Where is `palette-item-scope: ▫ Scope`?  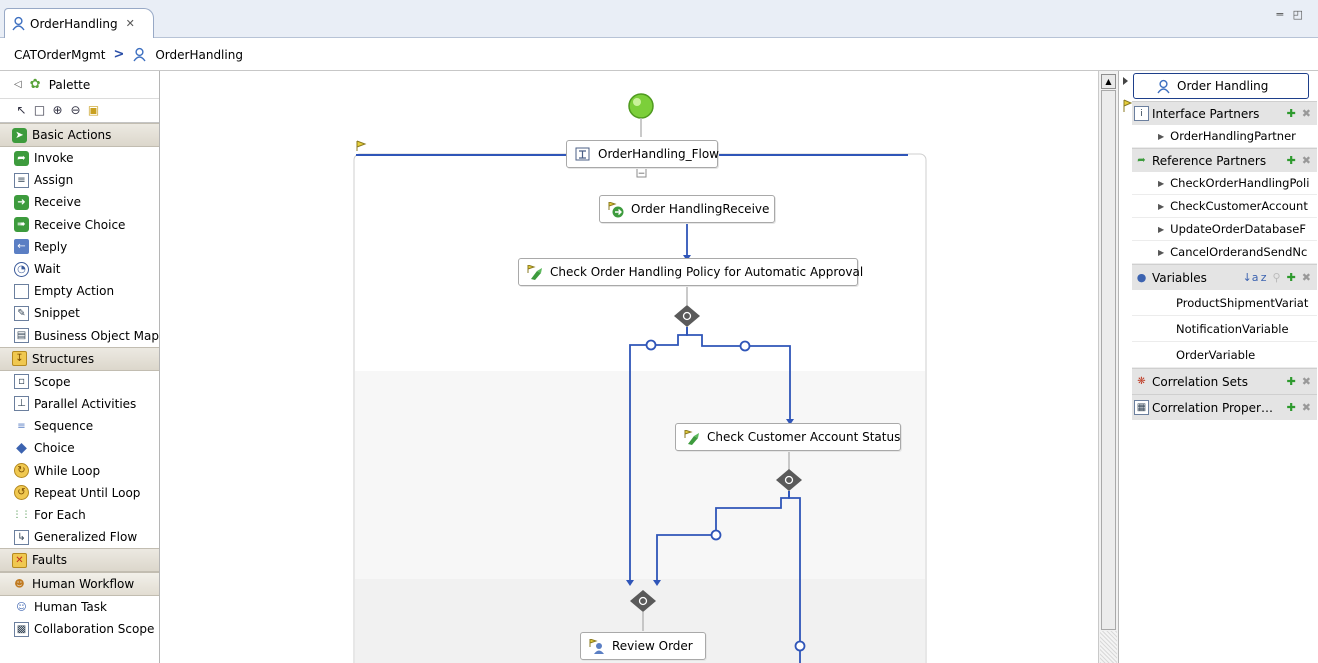 palette-item-scope: ▫ Scope is located at coordinates (79, 382).